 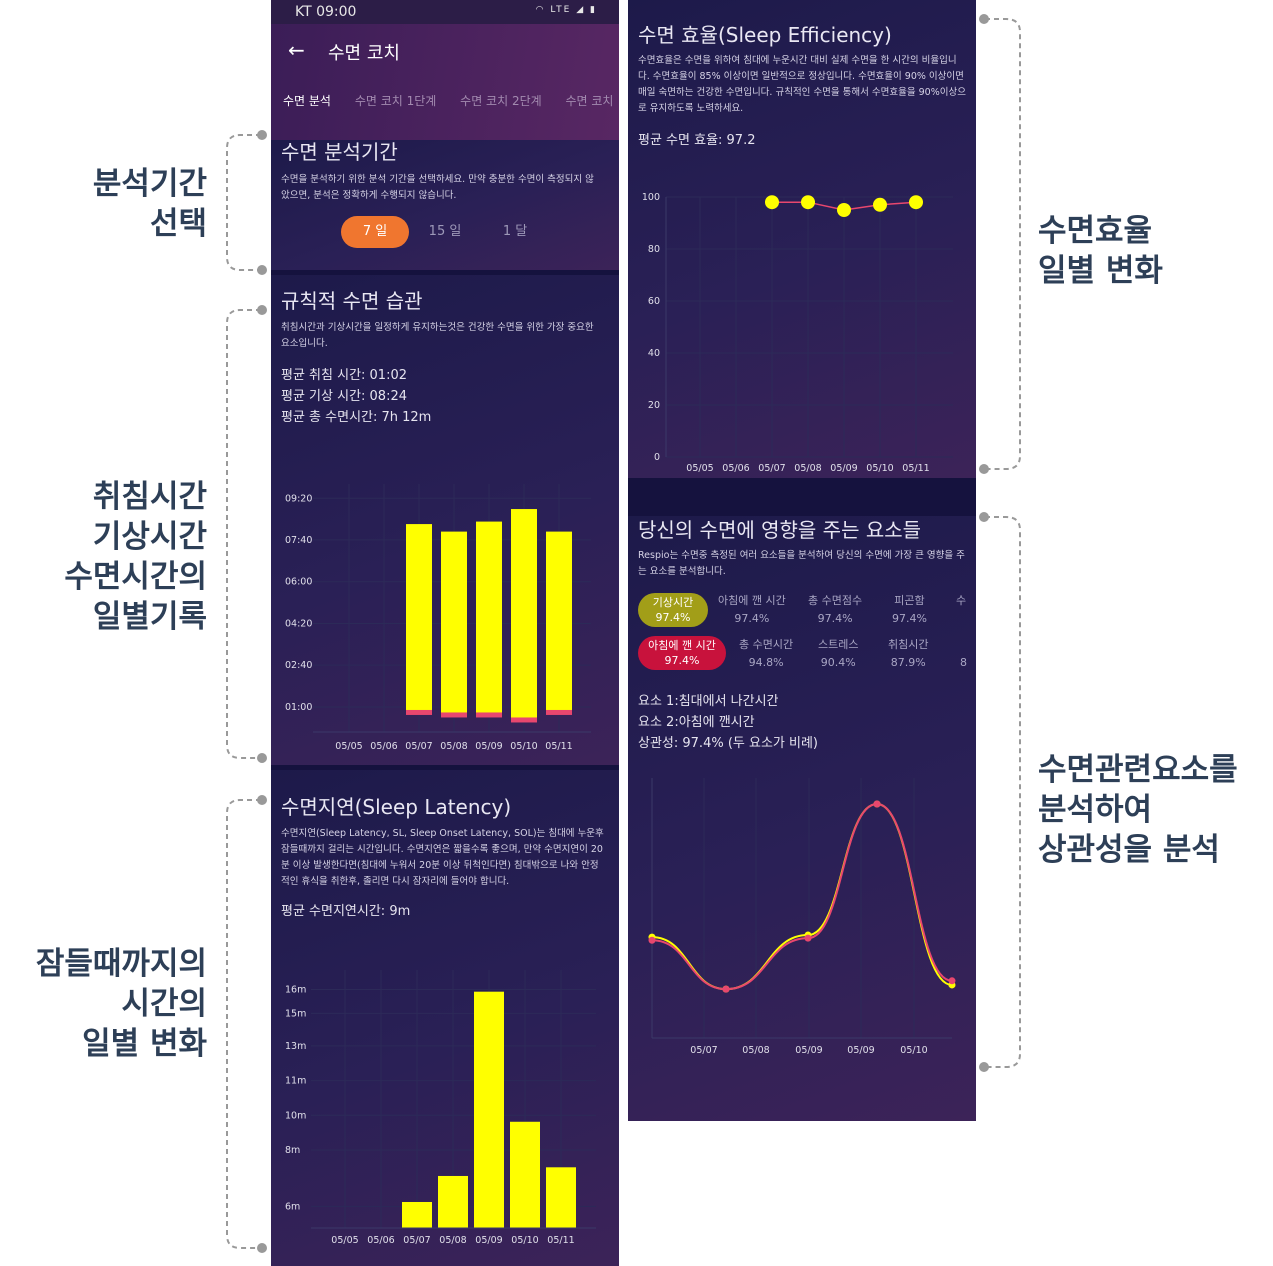 What do you see at coordinates (292, 1206) in the screenshot?
I see `y-tick-label: 6m` at bounding box center [292, 1206].